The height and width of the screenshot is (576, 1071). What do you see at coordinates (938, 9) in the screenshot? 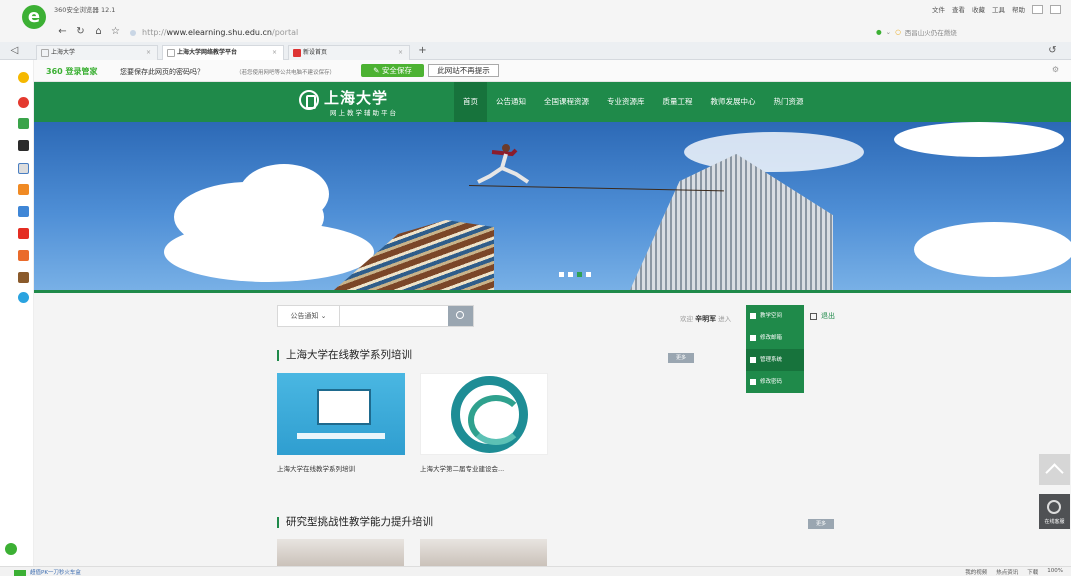
I see `menu-file: 文件` at bounding box center [938, 9].